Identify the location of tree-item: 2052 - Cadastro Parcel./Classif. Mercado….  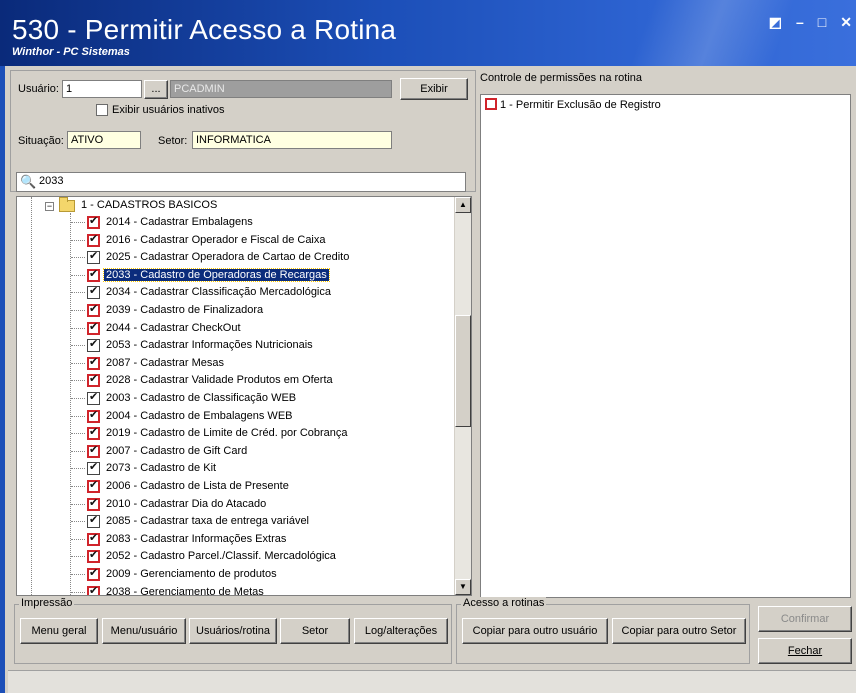
(236, 556).